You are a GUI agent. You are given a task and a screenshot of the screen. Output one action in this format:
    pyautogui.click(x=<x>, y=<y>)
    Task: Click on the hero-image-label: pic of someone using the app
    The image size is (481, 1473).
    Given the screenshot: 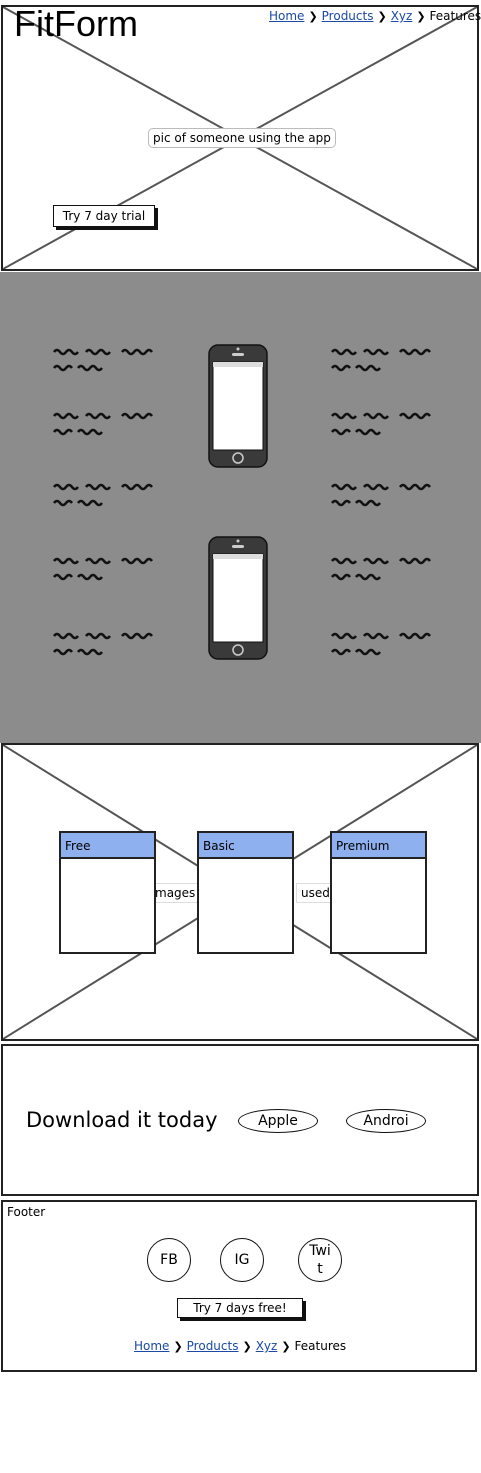 What is the action you would take?
    pyautogui.click(x=242, y=138)
    